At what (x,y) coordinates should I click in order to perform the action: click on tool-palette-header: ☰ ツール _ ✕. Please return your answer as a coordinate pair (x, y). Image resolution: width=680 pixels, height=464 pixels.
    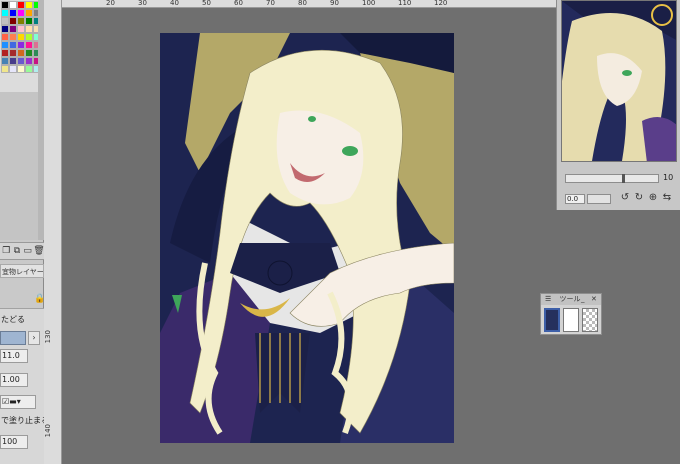
    Looking at the image, I should click on (571, 299).